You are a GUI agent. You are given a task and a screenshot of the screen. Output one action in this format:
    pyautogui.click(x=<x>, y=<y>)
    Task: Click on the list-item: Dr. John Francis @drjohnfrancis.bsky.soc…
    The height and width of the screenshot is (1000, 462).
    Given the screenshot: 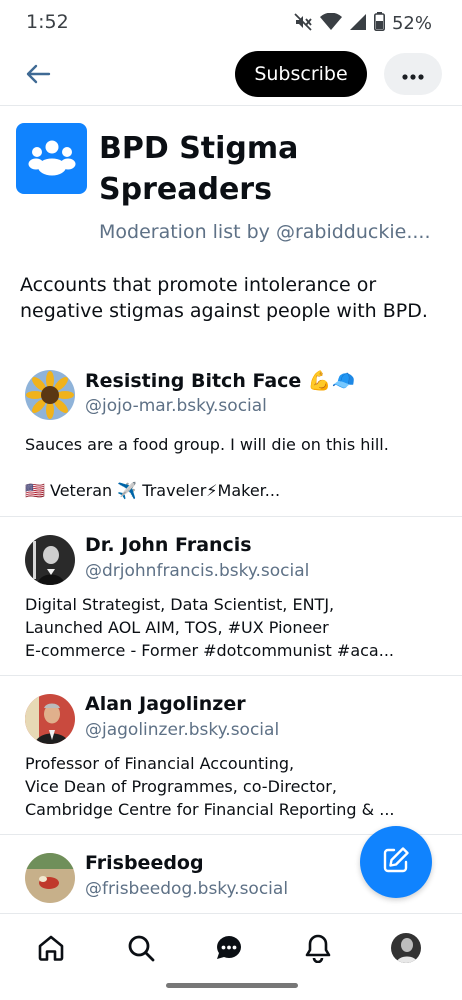 What is the action you would take?
    pyautogui.click(x=231, y=602)
    